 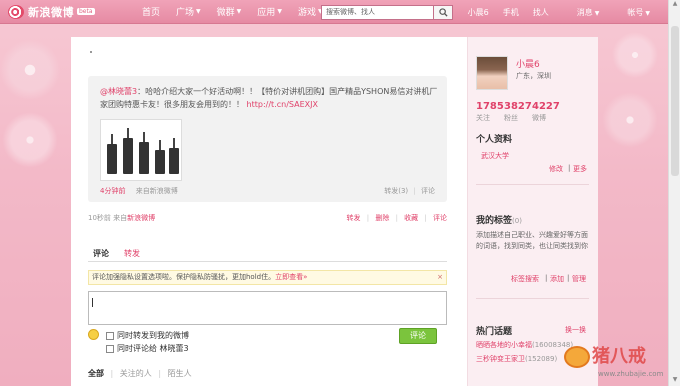 What do you see at coordinates (188, 11) in the screenshot?
I see `nav-square: 广场 ▼` at bounding box center [188, 11].